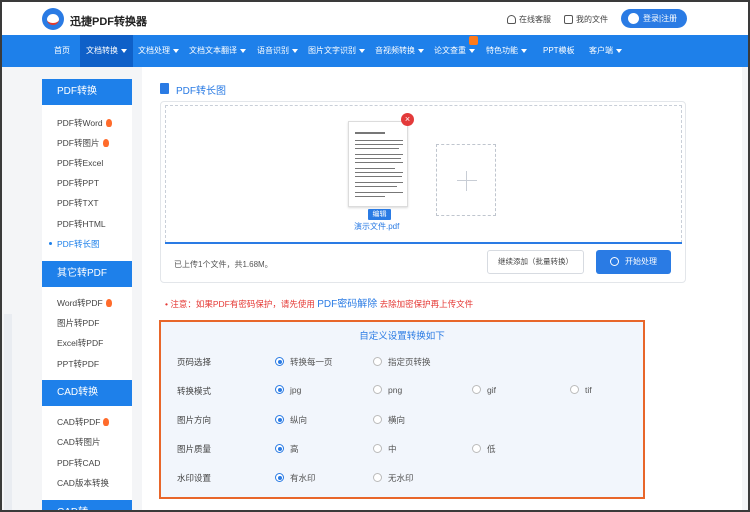  Describe the element at coordinates (288, 390) in the screenshot. I see `option-jpg: jpg` at that location.